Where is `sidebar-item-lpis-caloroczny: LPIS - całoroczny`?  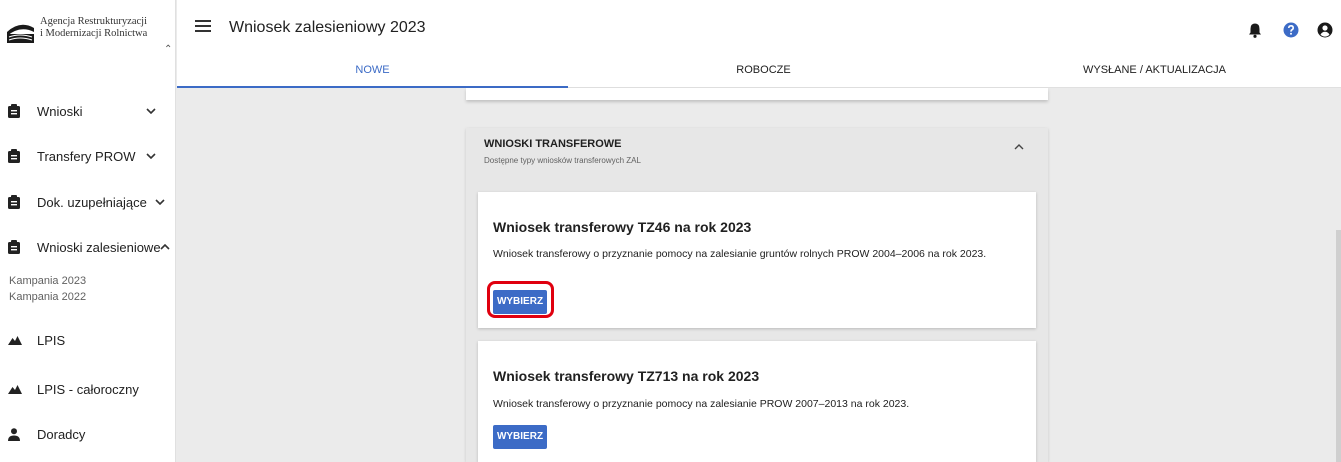 sidebar-item-lpis-caloroczny: LPIS - całoroczny is located at coordinates (88, 389).